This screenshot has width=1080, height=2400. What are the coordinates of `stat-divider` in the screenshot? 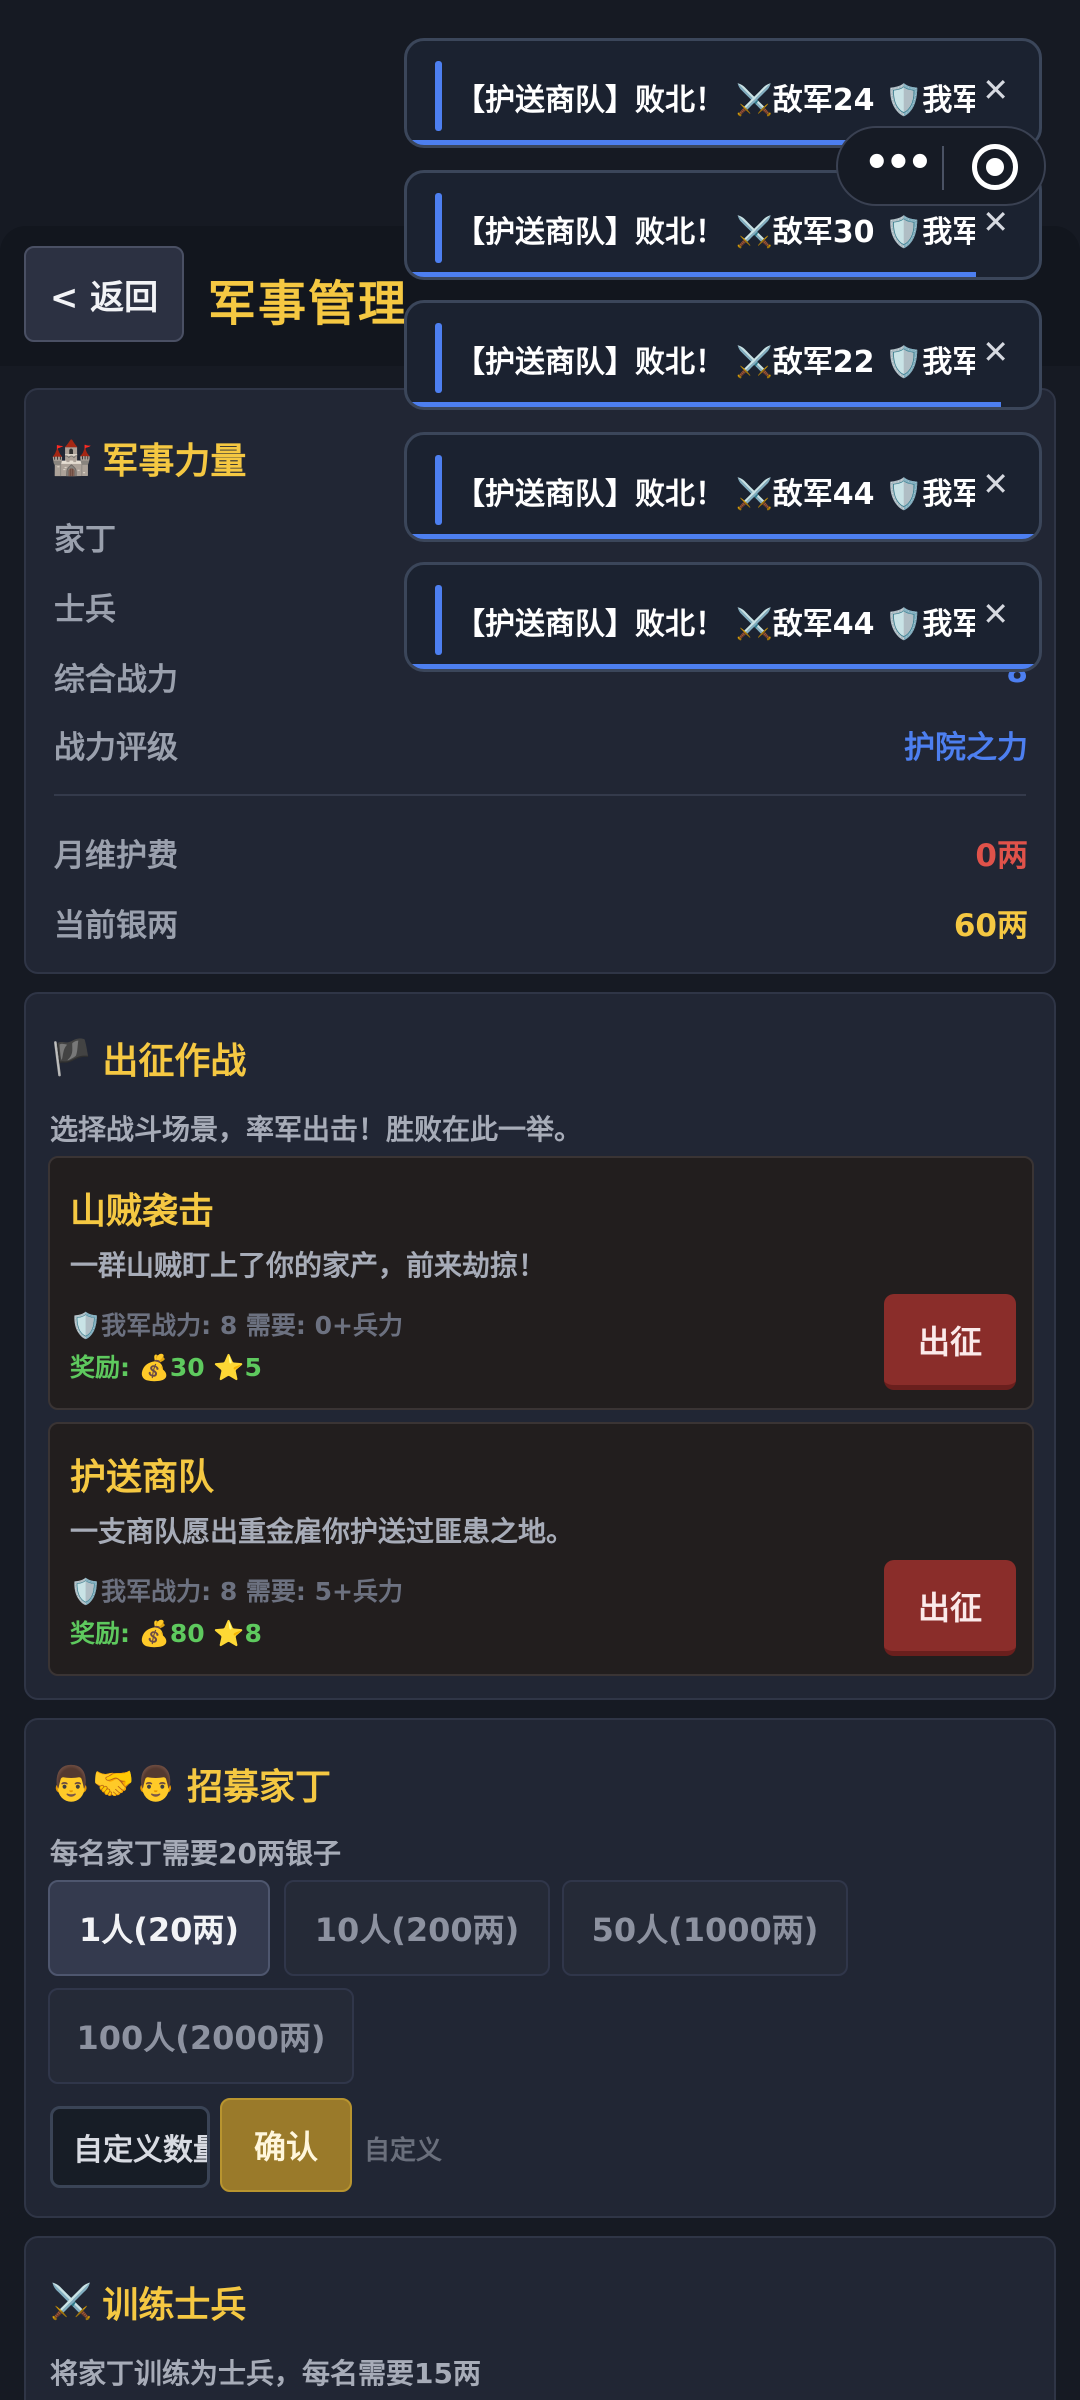 It's located at (540, 795).